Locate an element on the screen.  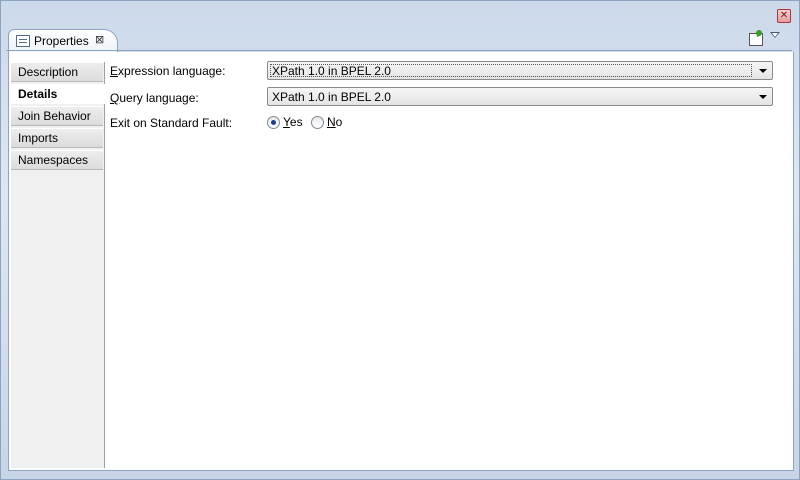
table-icon is located at coordinates (23, 41).